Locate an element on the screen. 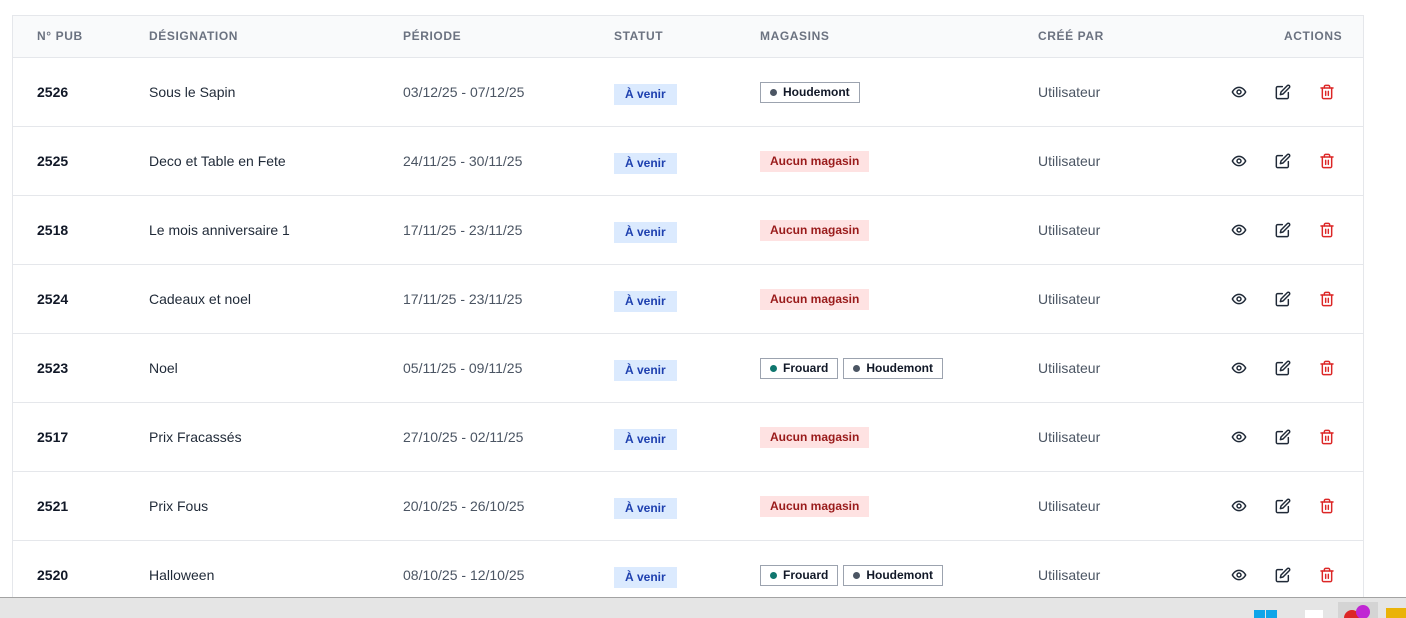 This screenshot has height=618, width=1406. header-created-by: CRÉÉ PAR is located at coordinates (1071, 36).